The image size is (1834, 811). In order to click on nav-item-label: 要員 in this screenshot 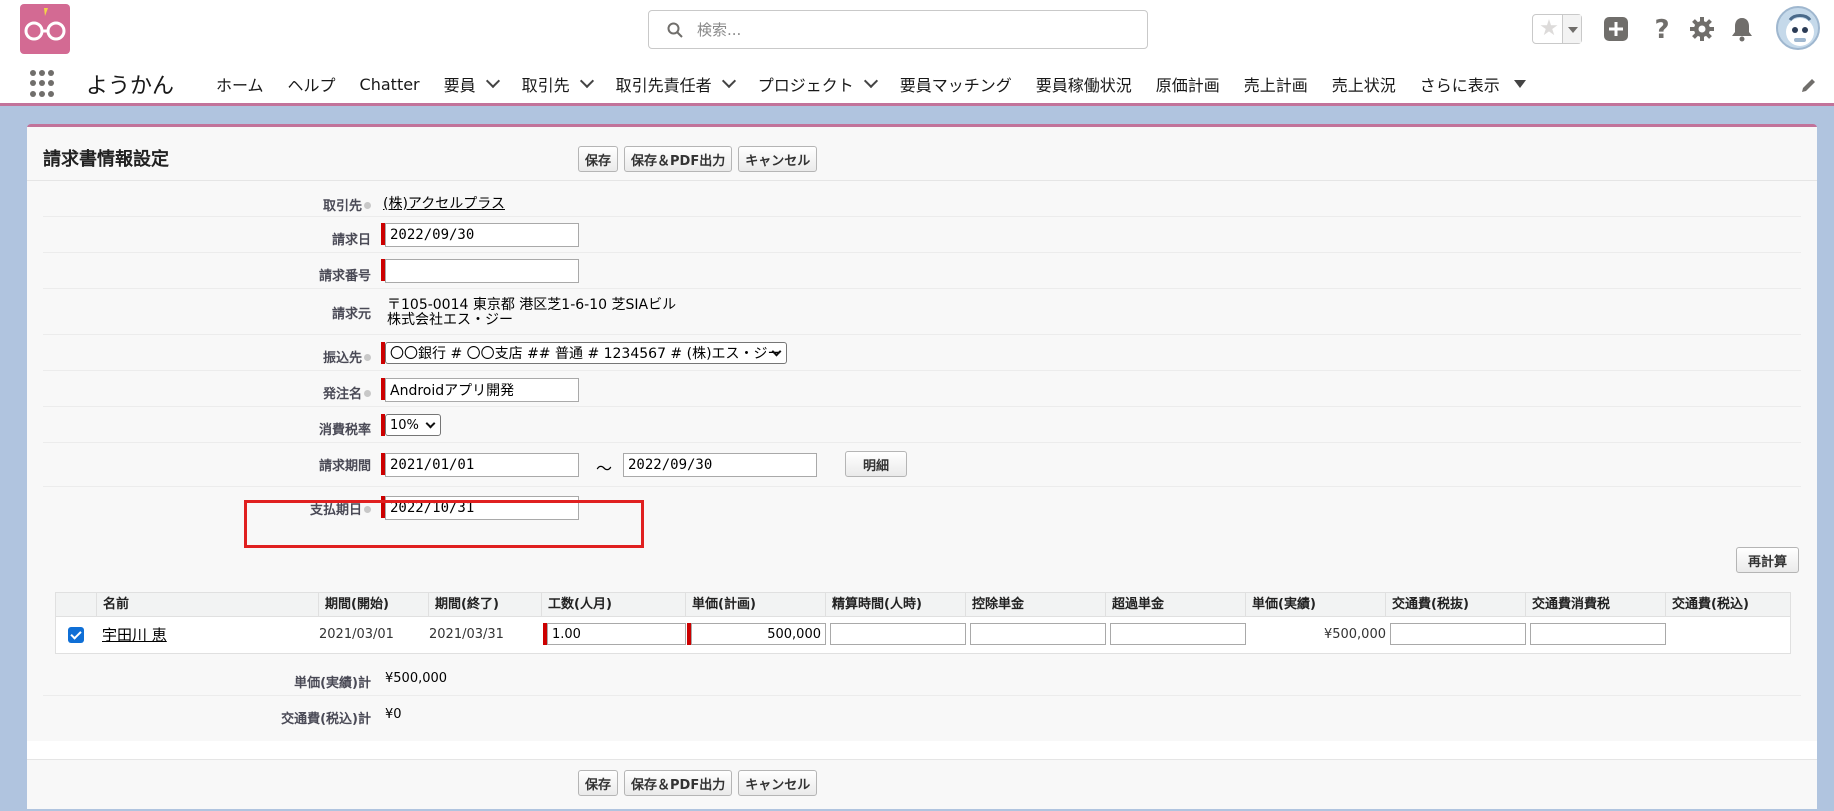, I will do `click(459, 85)`.